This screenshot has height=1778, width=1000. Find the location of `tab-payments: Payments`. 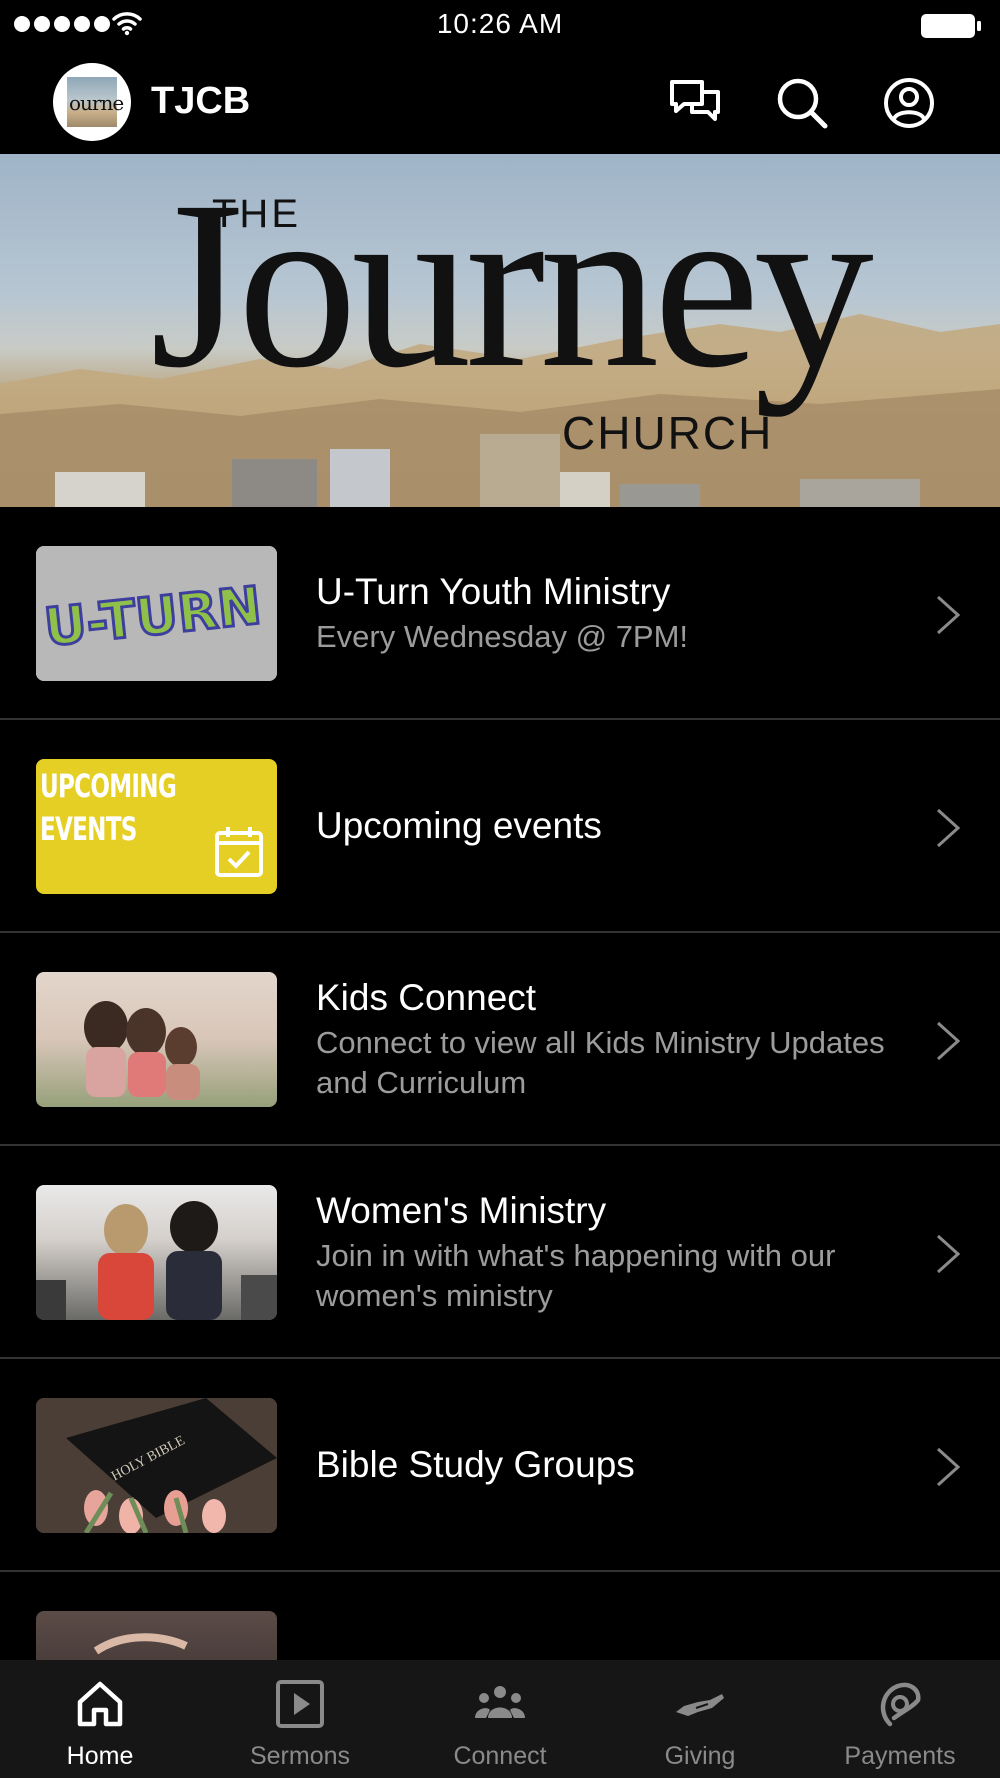

tab-payments: Payments is located at coordinates (900, 1719).